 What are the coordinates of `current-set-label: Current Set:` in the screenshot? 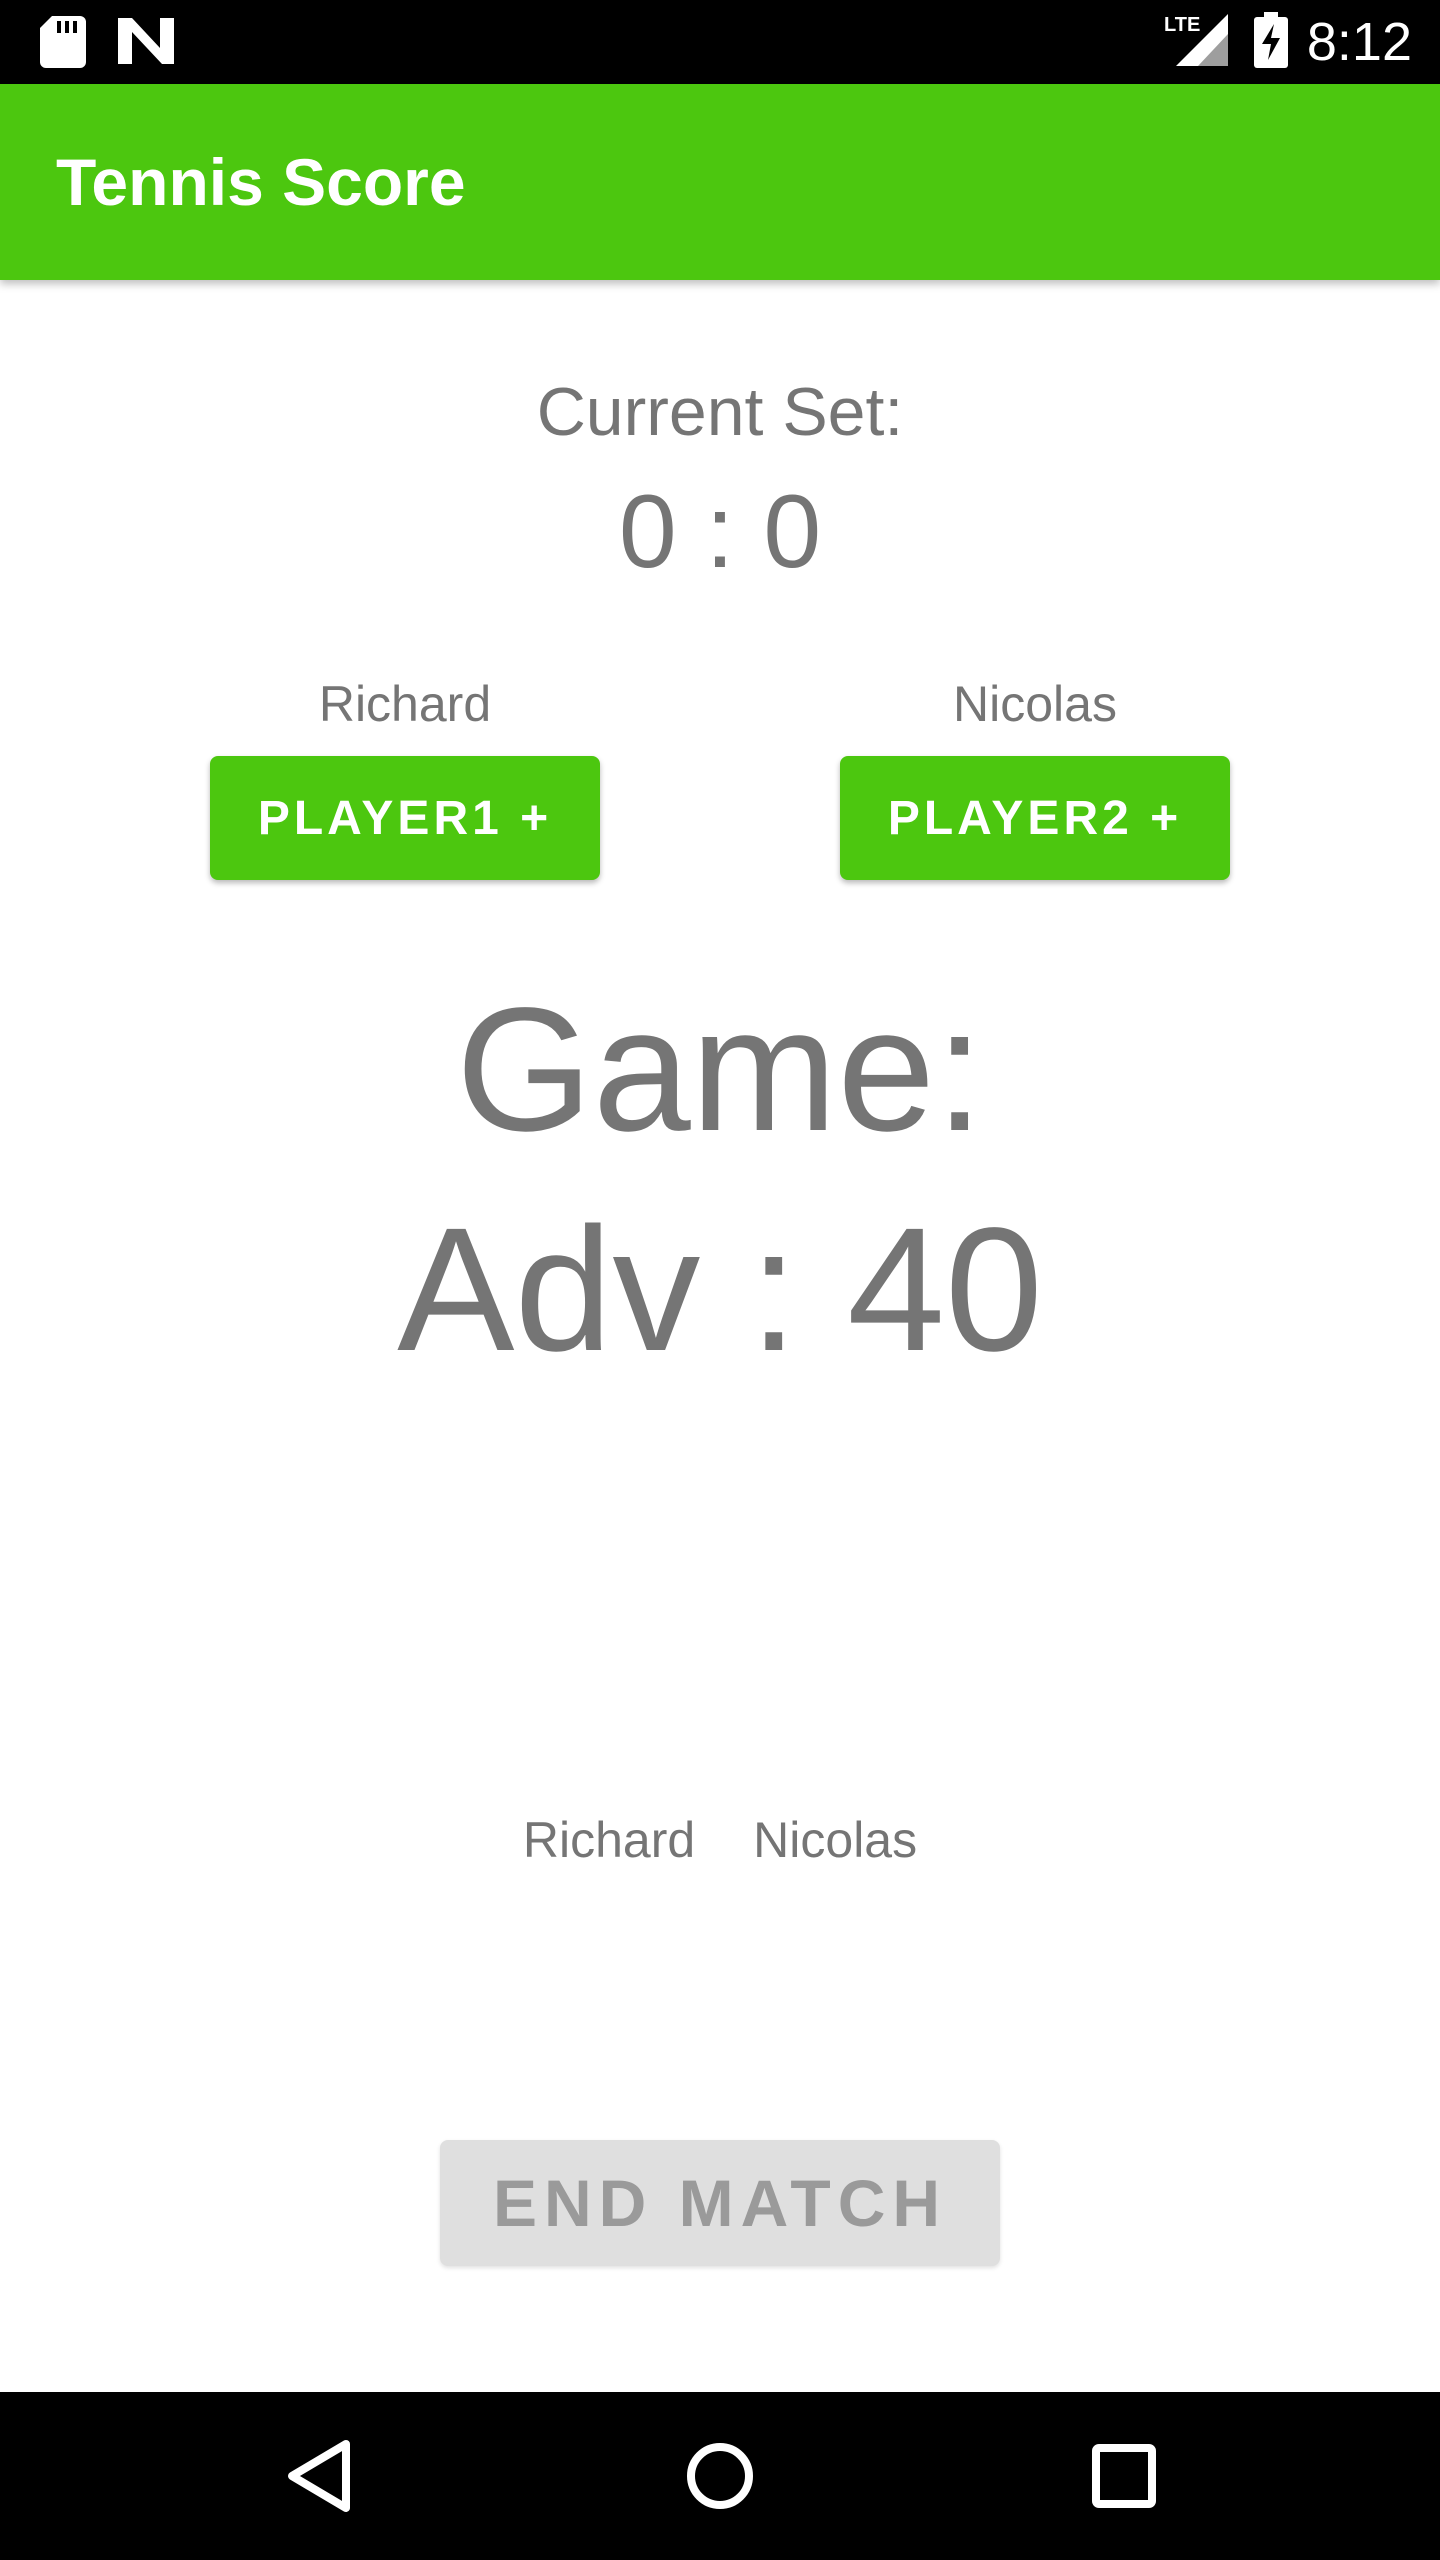 It's located at (720, 412).